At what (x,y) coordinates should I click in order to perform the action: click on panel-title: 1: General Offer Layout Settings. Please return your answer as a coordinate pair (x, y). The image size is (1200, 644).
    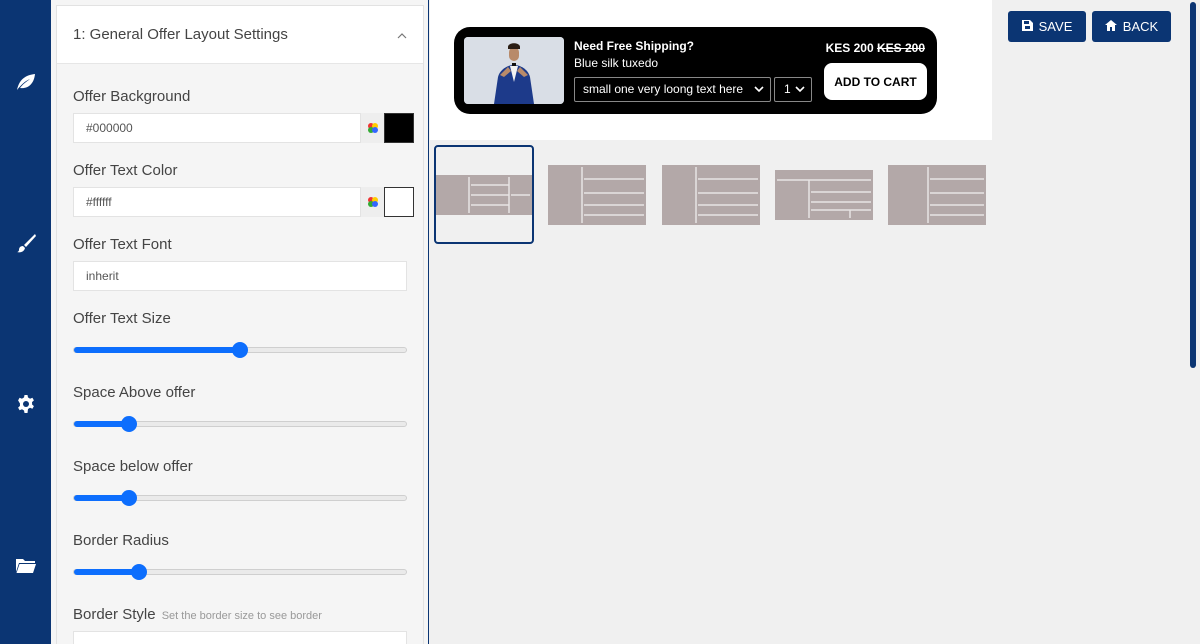
    Looking at the image, I should click on (180, 34).